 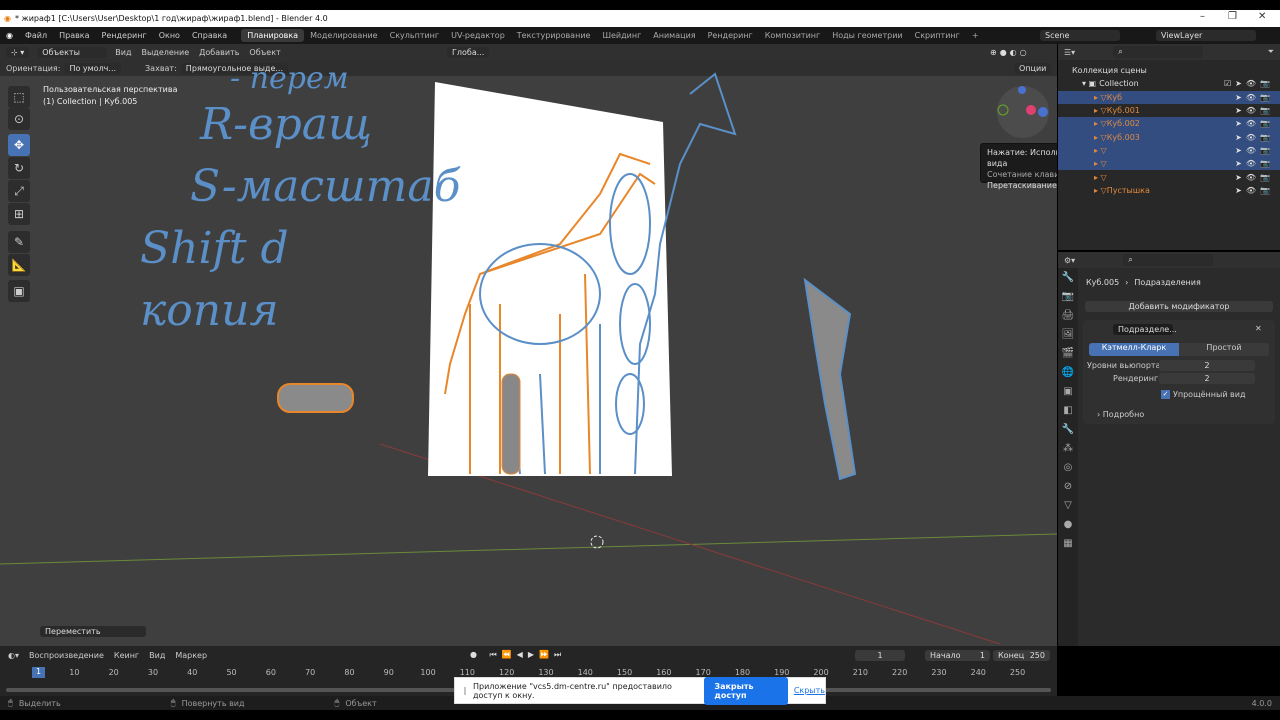 What do you see at coordinates (867, 35) in the screenshot?
I see `tab-workspace-9: Ноды геометрии` at bounding box center [867, 35].